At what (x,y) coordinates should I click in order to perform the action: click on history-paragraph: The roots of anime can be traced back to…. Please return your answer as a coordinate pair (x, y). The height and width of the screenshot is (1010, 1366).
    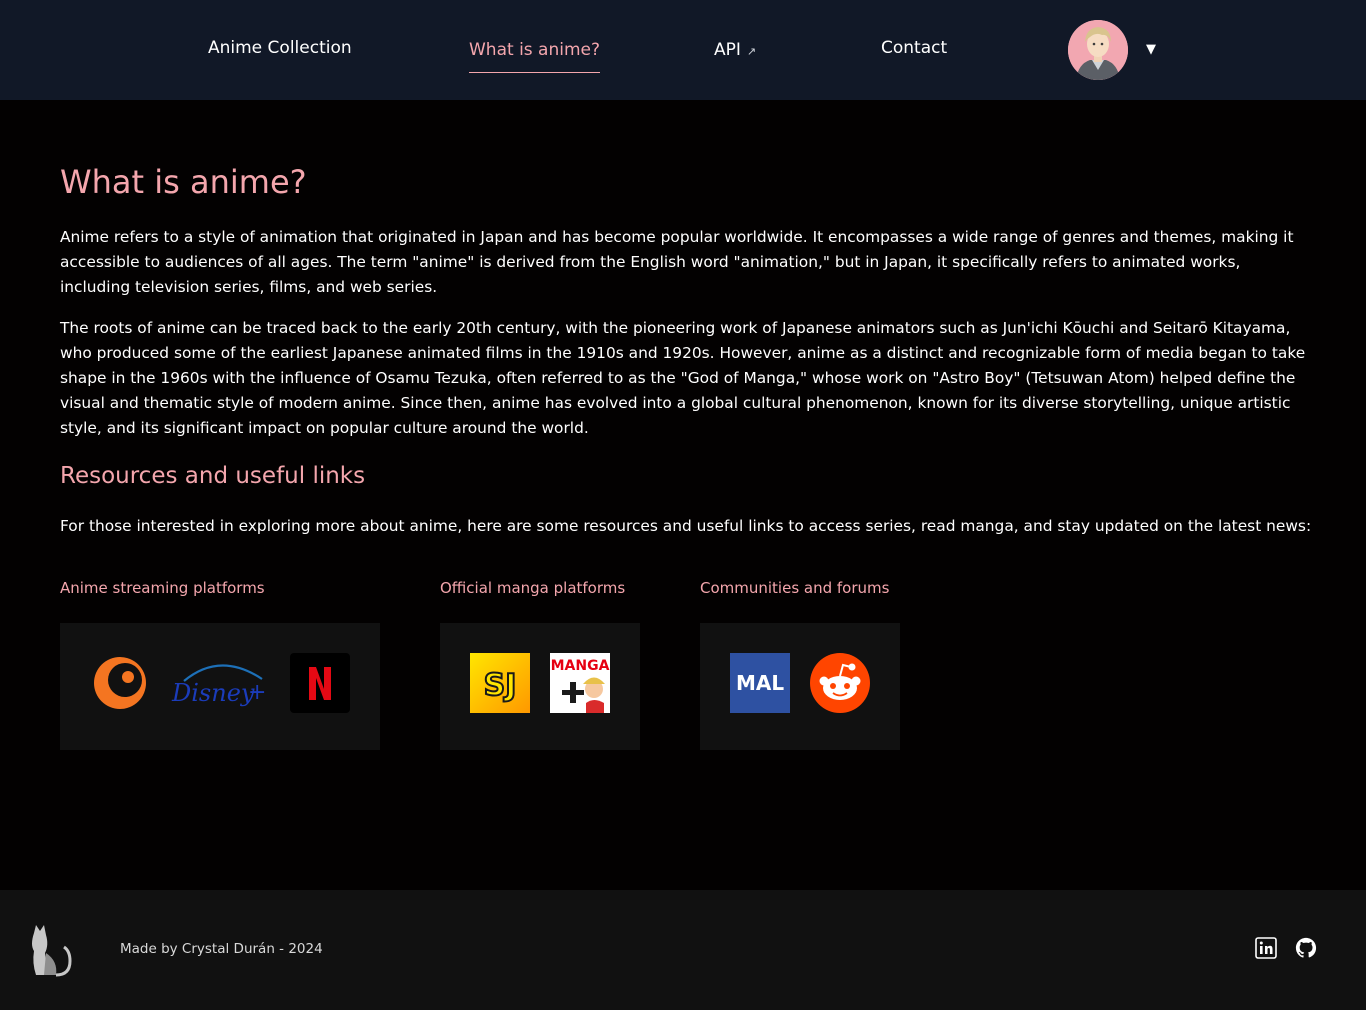
    Looking at the image, I should click on (683, 378).